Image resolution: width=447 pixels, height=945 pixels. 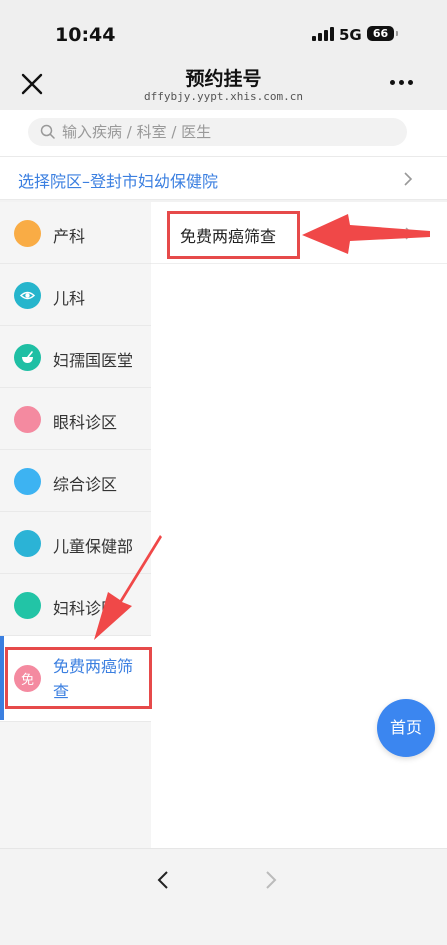 I want to click on green-circle-icon, so click(x=27, y=605).